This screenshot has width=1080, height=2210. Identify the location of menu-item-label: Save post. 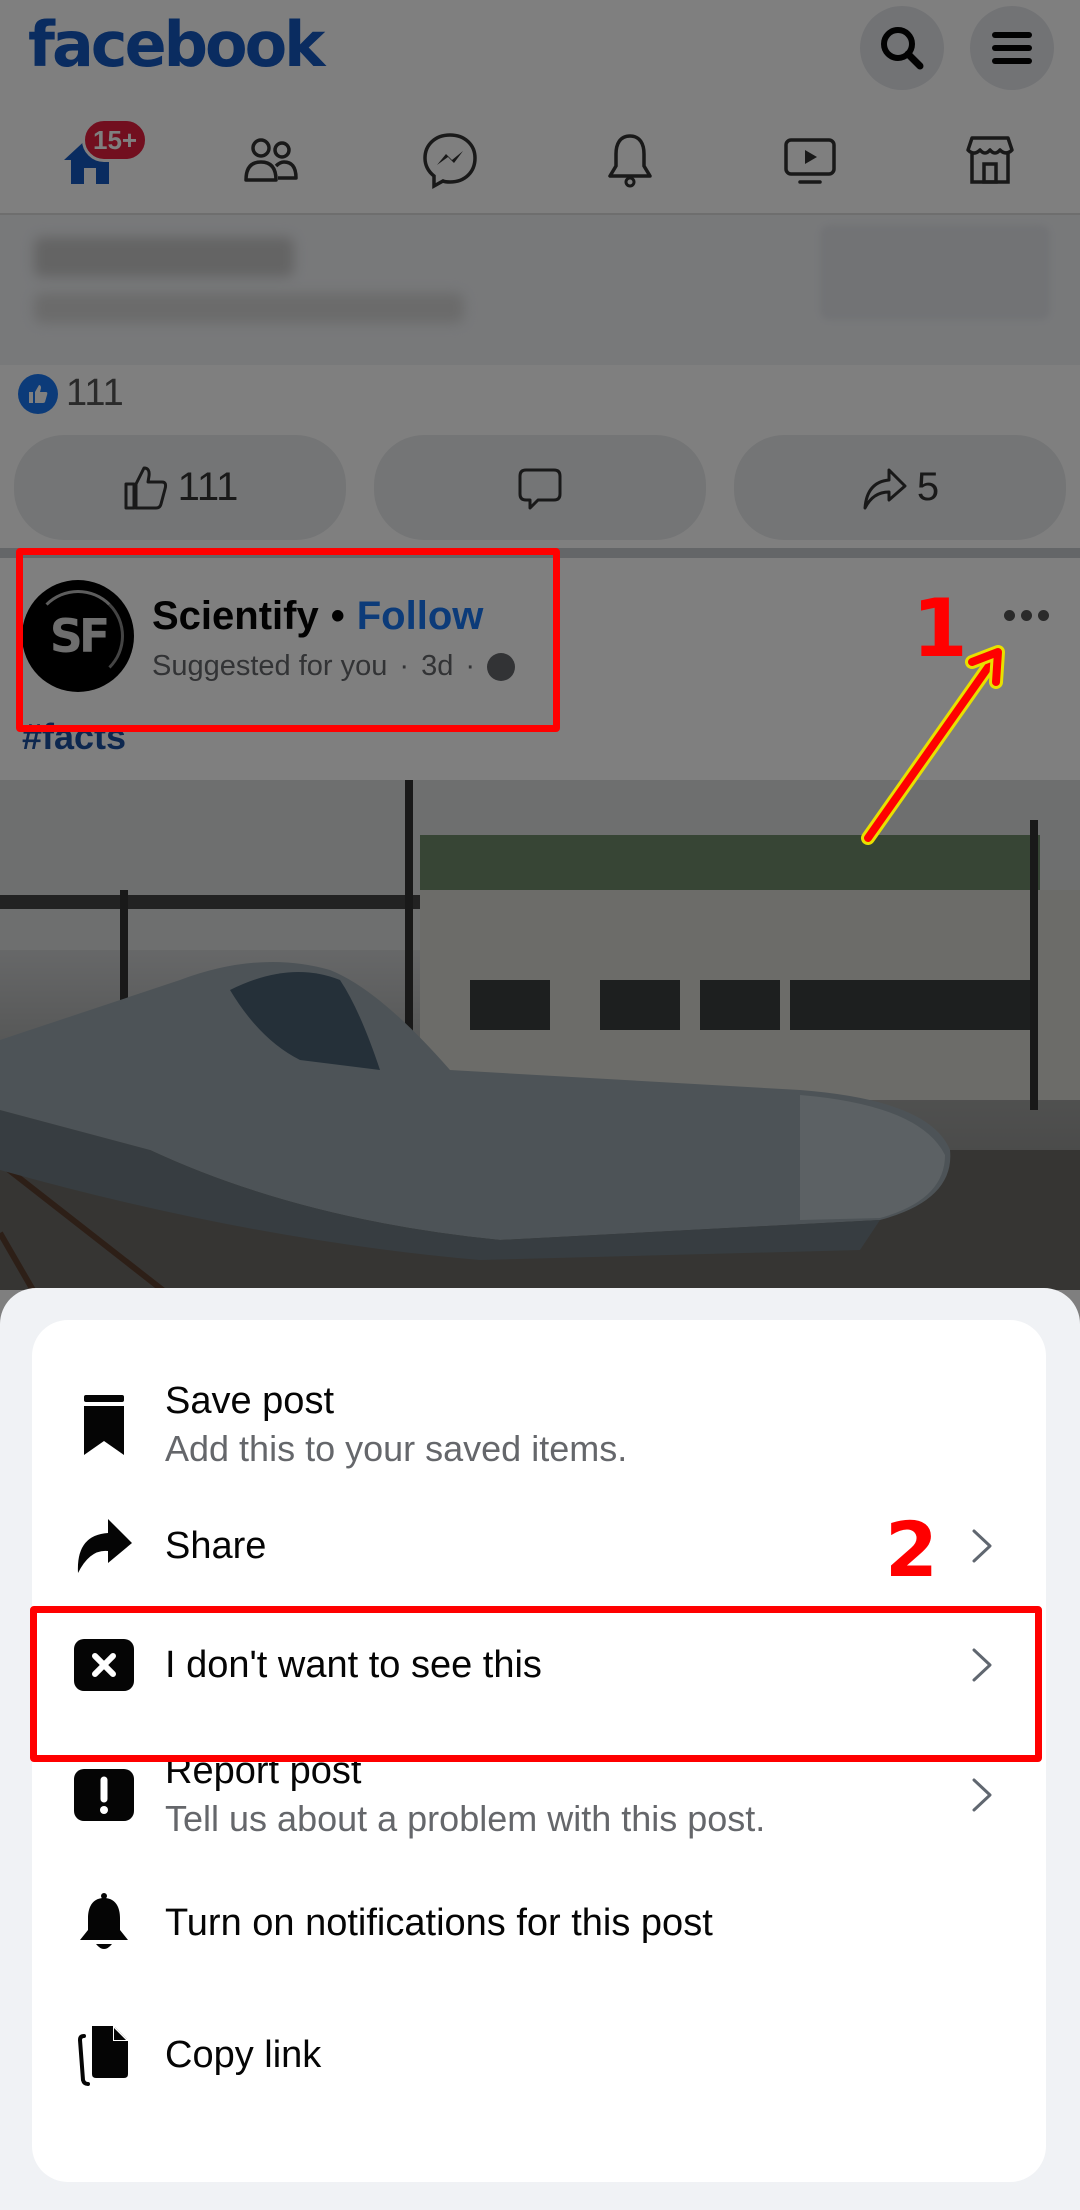
(249, 1401).